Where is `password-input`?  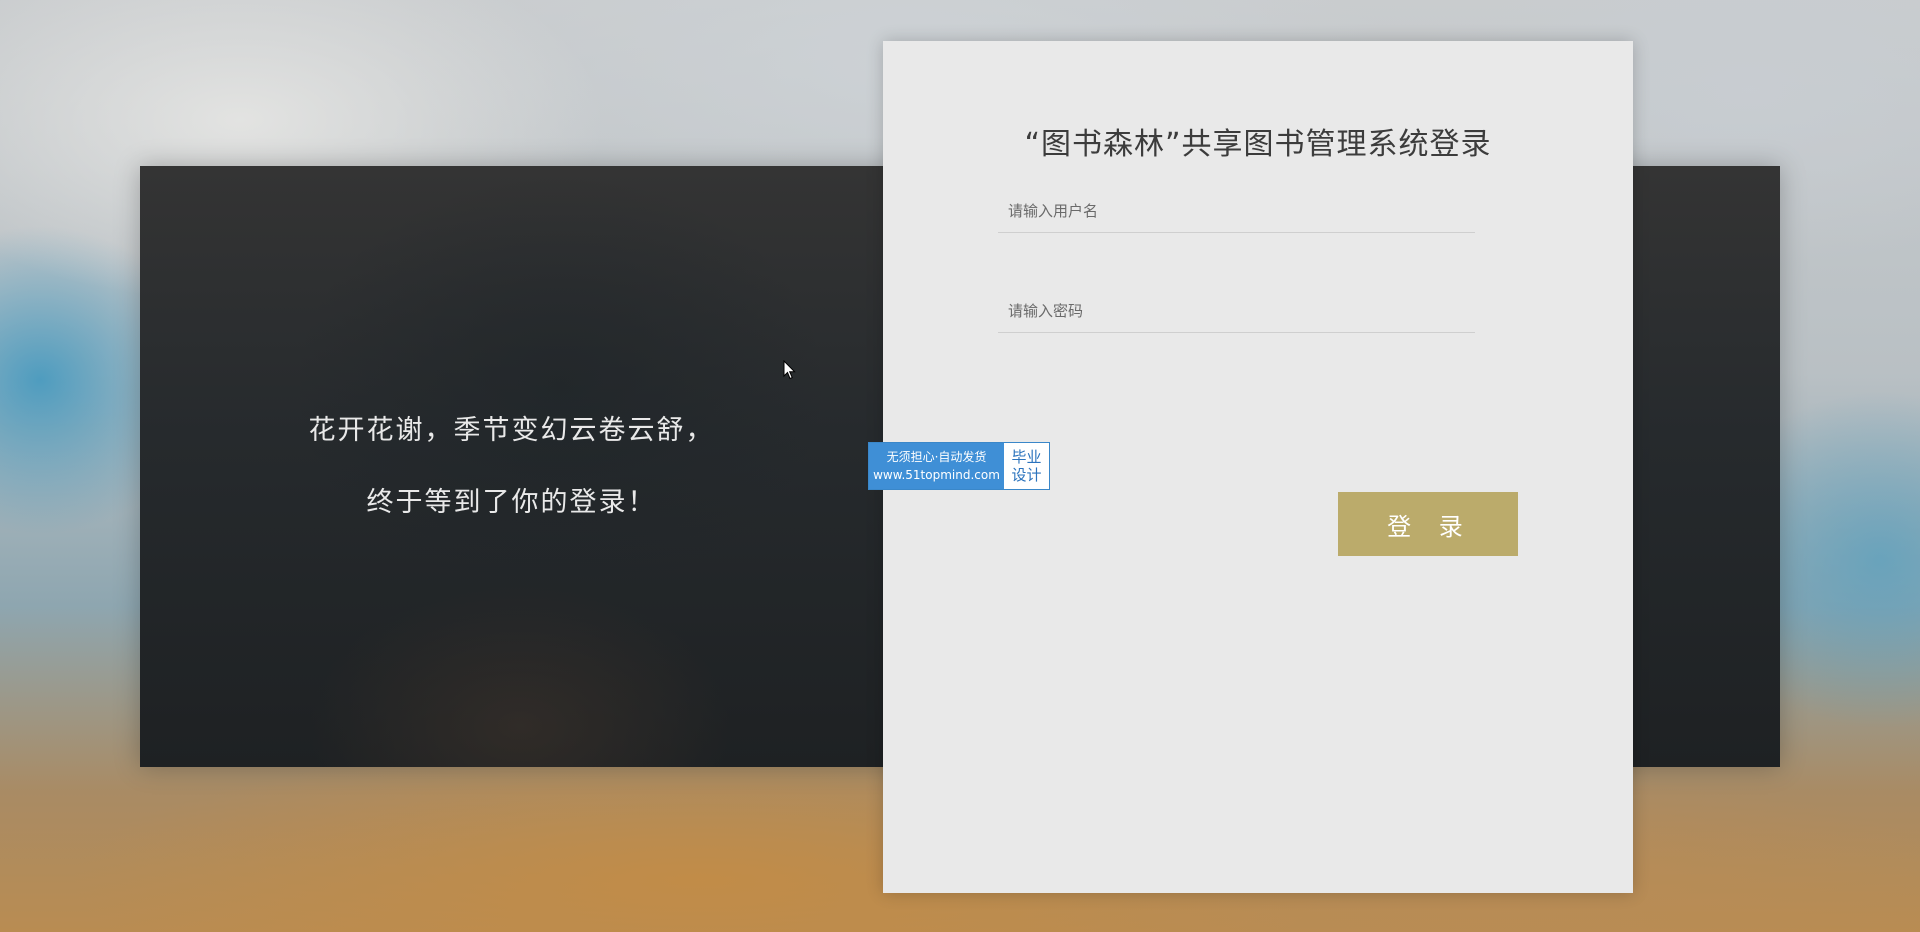
password-input is located at coordinates (1236, 311).